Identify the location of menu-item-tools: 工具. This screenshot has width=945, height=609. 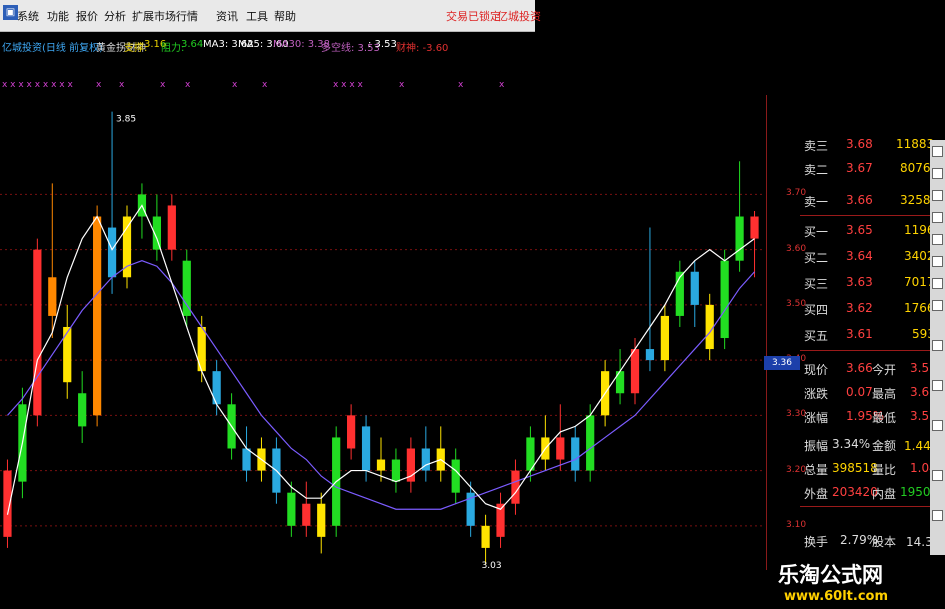
(257, 16).